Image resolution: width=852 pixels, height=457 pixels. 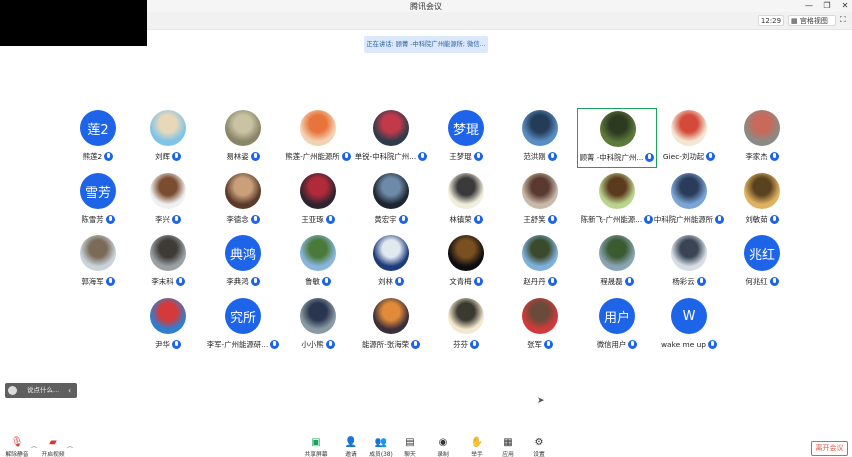 I want to click on start-video-button: ▰ 开启视频, so click(x=53, y=447).